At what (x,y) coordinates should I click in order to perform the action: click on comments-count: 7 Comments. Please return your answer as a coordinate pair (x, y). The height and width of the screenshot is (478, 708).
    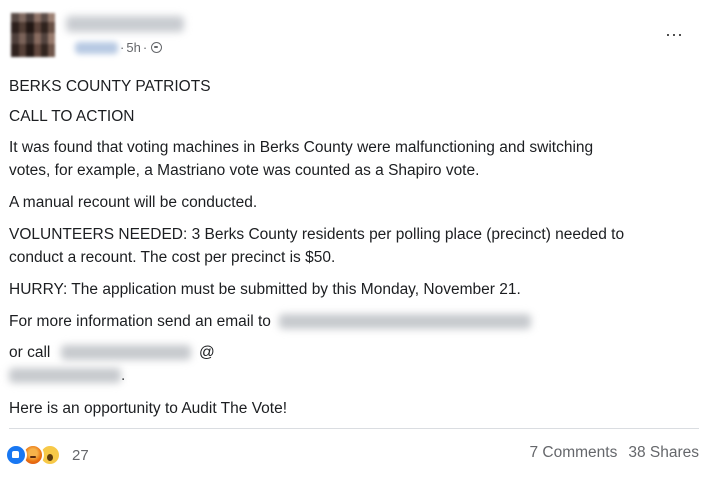
    Looking at the image, I should click on (573, 453).